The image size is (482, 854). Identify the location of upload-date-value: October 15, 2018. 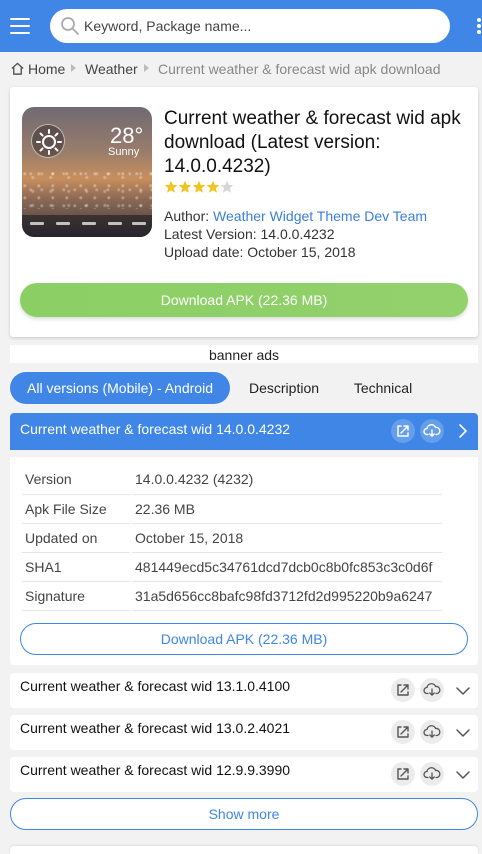
(301, 252).